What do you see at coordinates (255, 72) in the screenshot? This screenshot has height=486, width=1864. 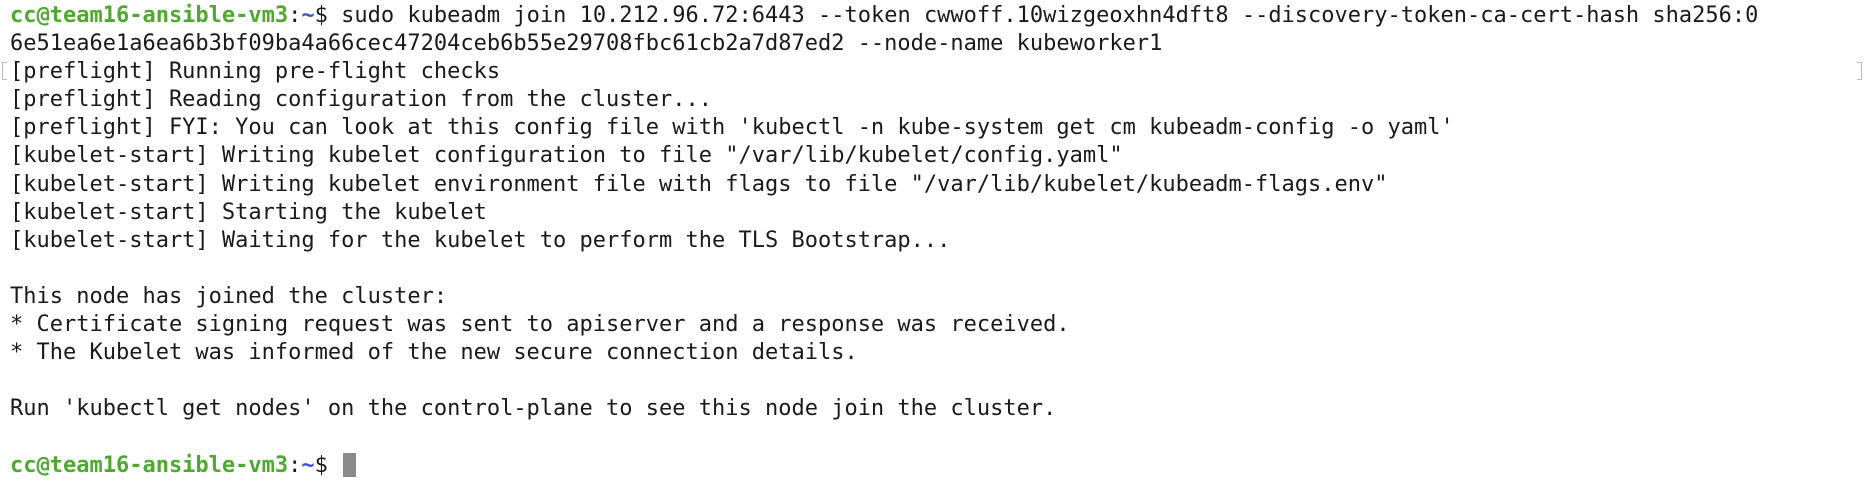 I see `output-line: [preflight] Running pre-flight checks` at bounding box center [255, 72].